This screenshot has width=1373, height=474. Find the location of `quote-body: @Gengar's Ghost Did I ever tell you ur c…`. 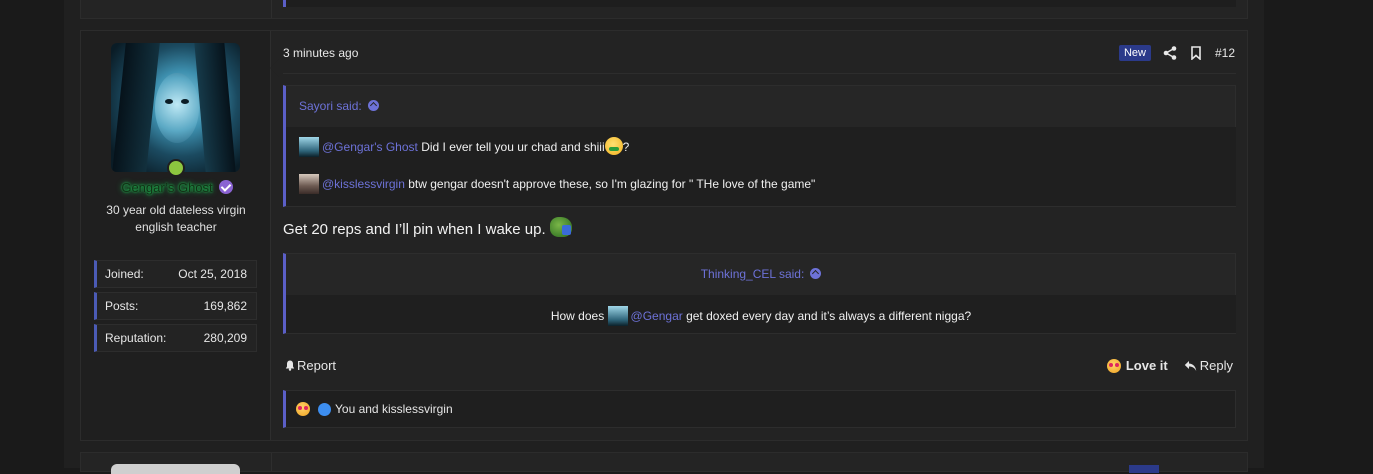

quote-body: @Gengar's Ghost Did I ever tell you ur c… is located at coordinates (761, 166).